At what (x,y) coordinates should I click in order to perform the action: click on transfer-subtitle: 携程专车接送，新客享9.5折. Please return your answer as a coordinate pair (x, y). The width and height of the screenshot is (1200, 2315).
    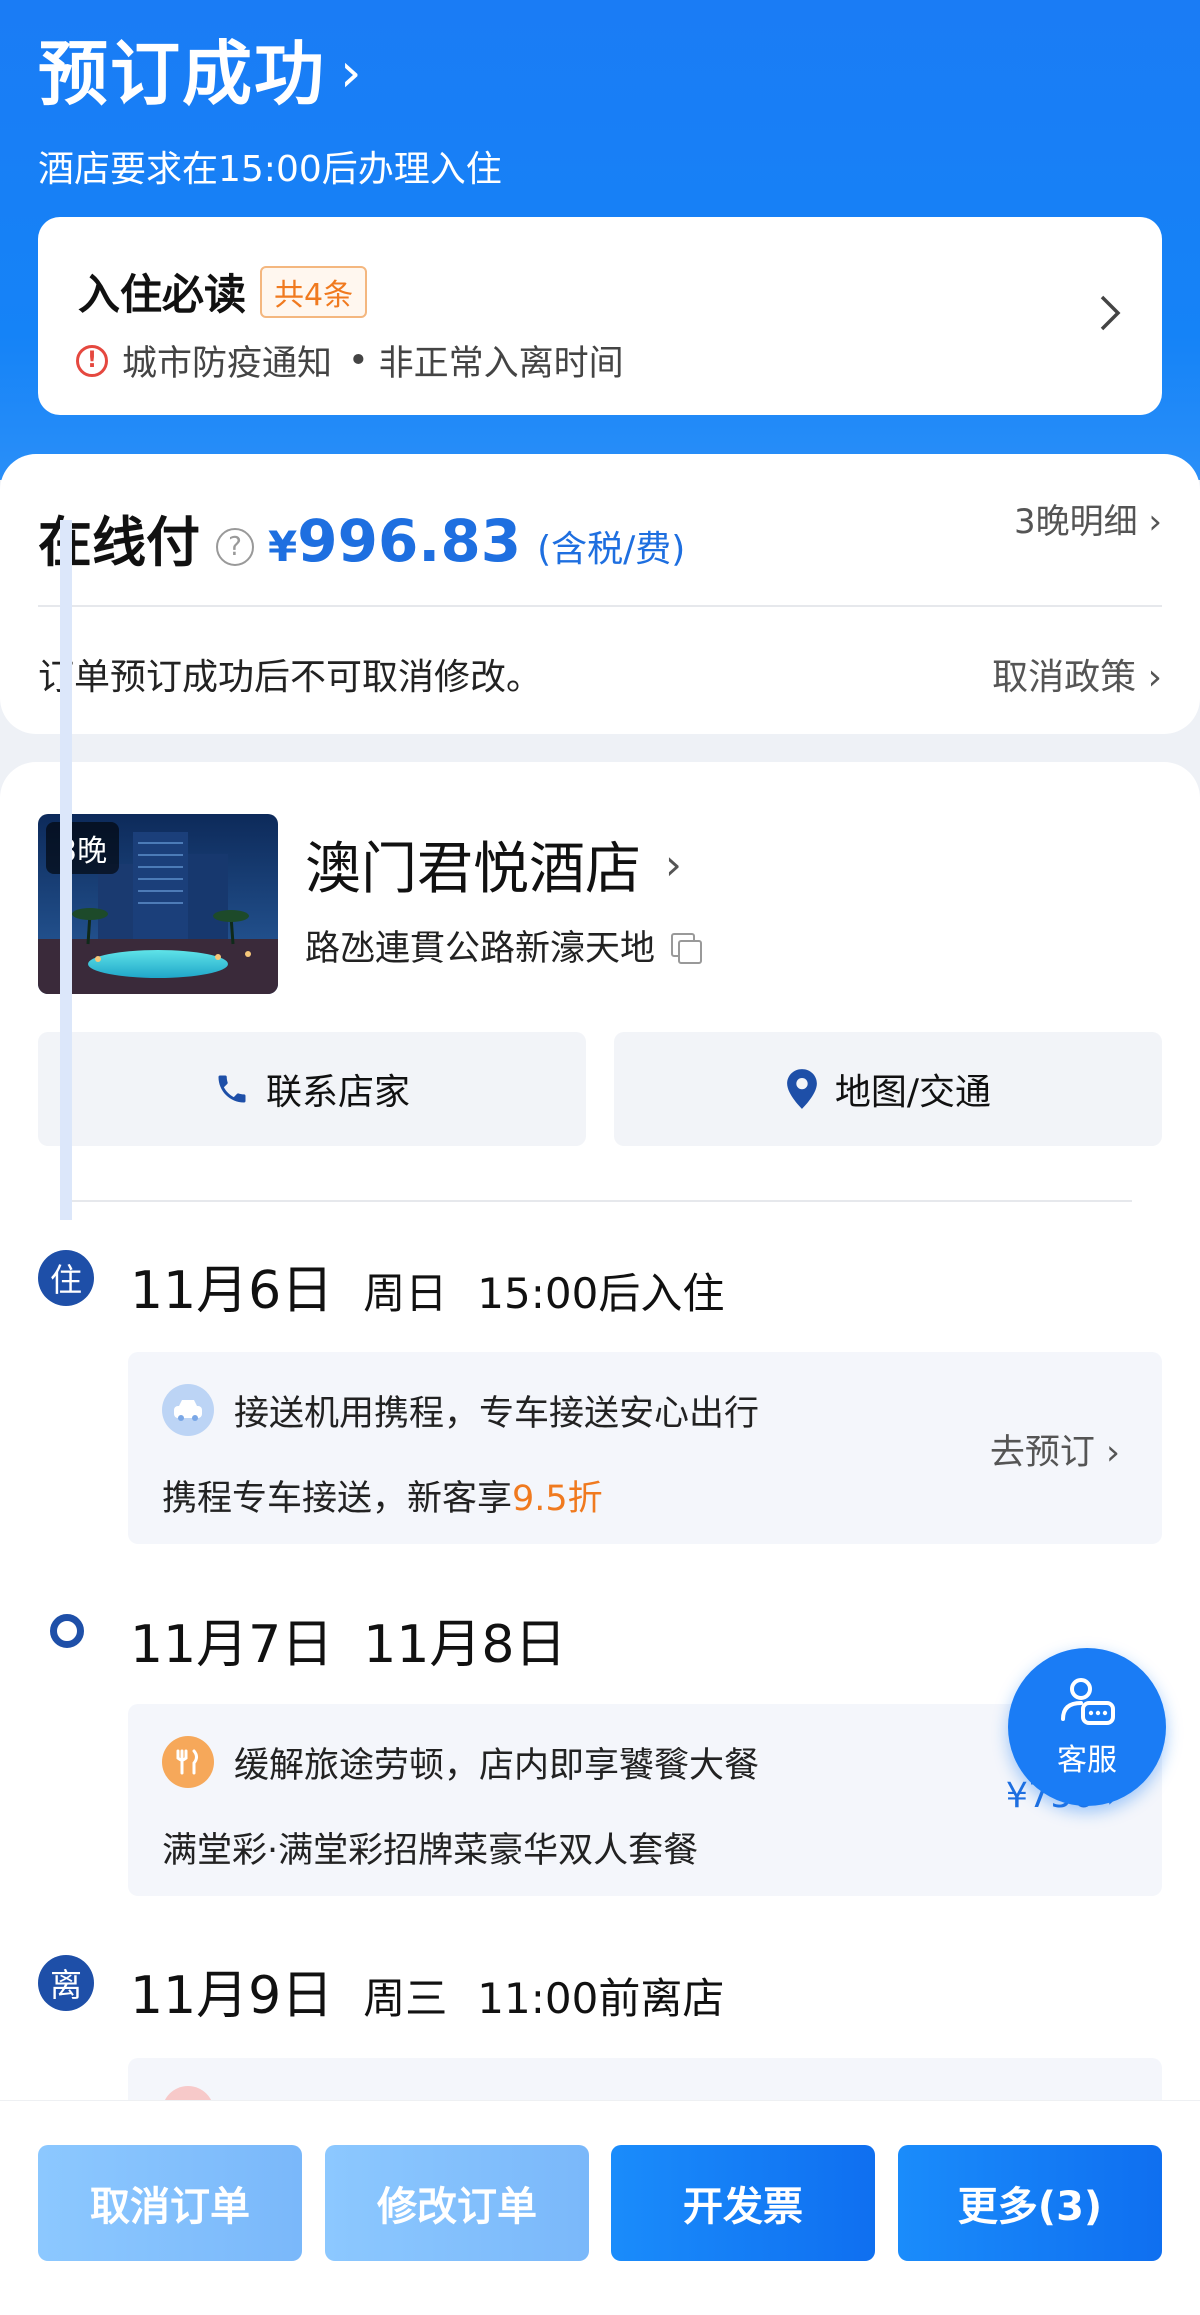
    Looking at the image, I should click on (382, 1499).